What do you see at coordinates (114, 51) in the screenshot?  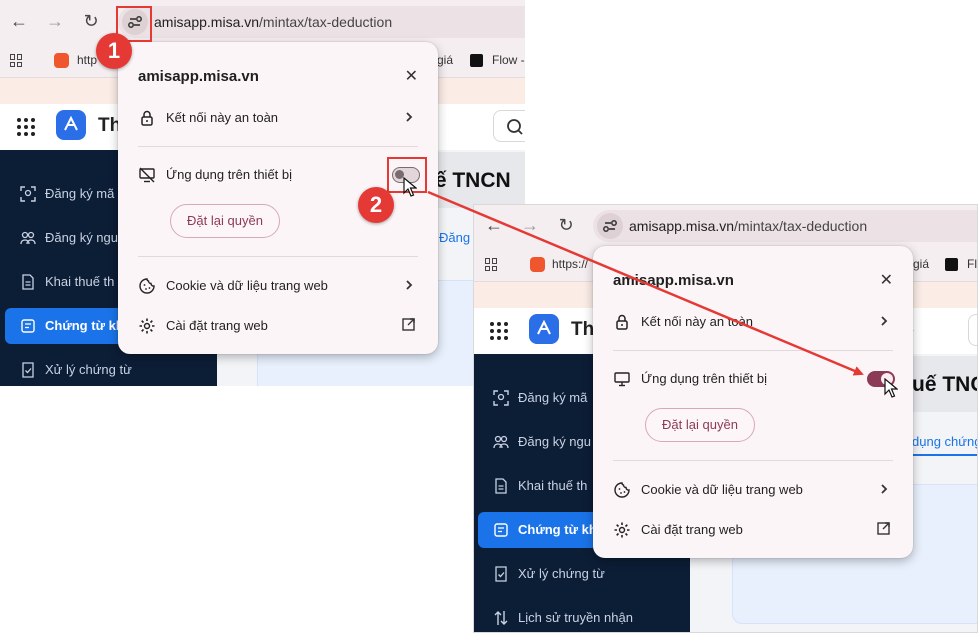 I see `step-badge-1: 1` at bounding box center [114, 51].